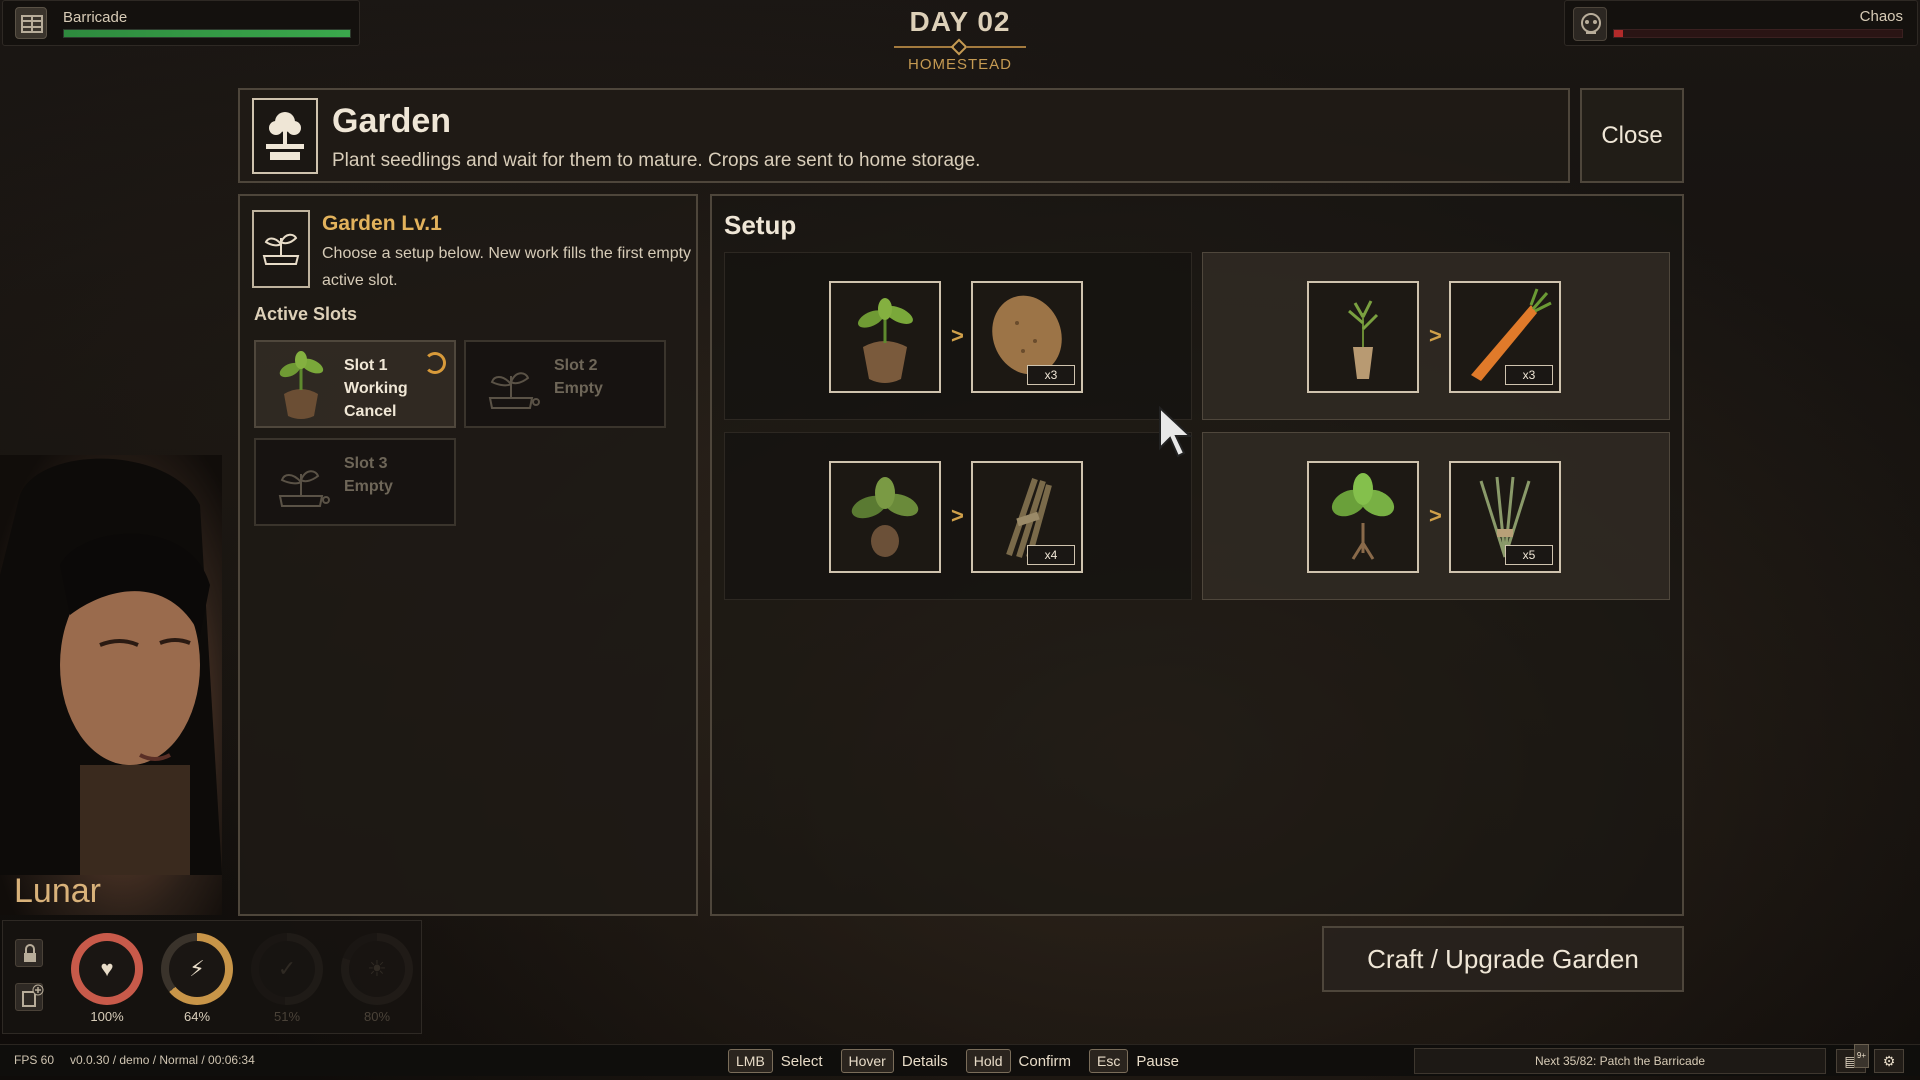  I want to click on character-name: Lunar, so click(57, 891).